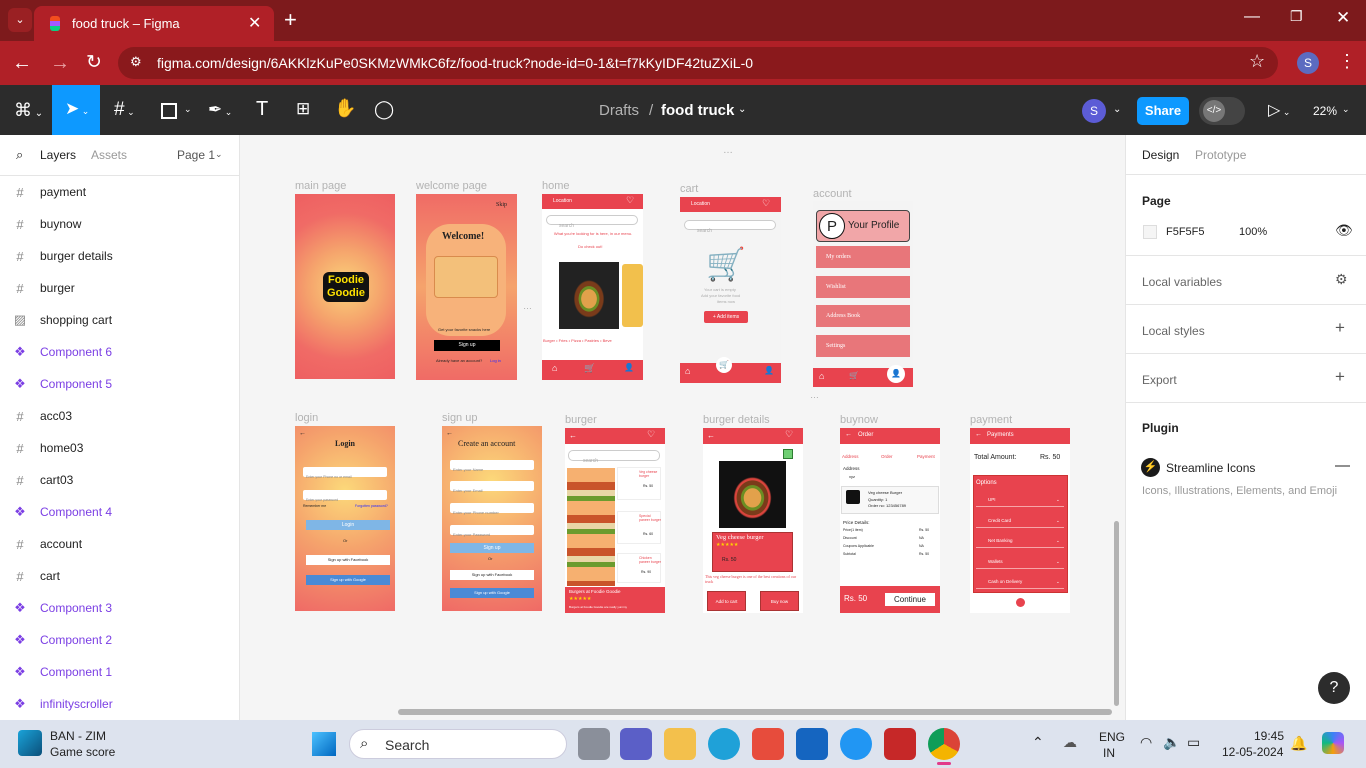  I want to click on profile-avatar: S, so click(1308, 63).